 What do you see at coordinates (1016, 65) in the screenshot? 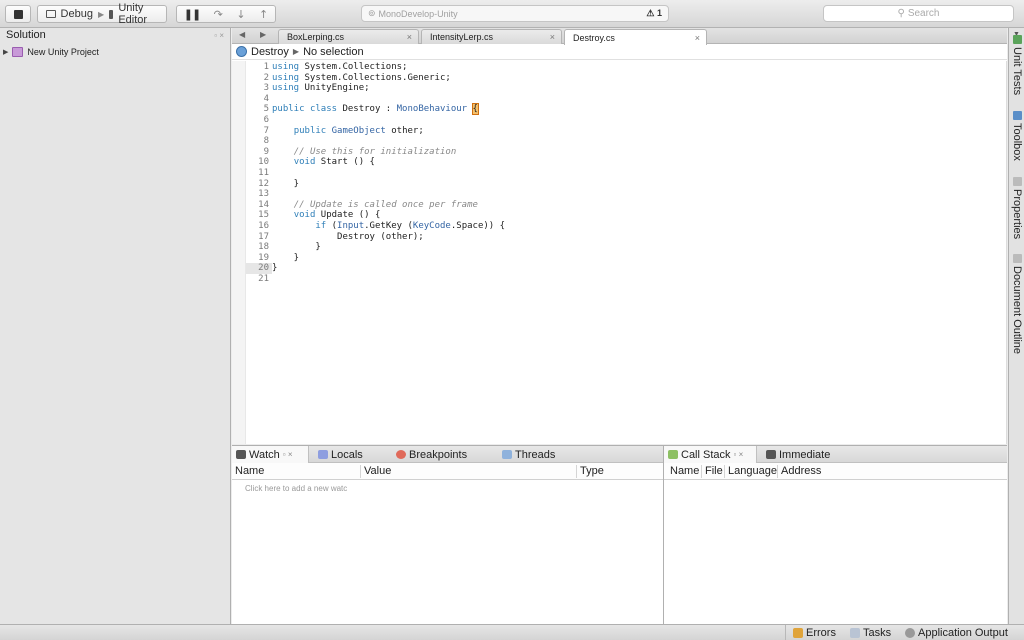
I see `dock-unit-tests: Unit Tests` at bounding box center [1016, 65].